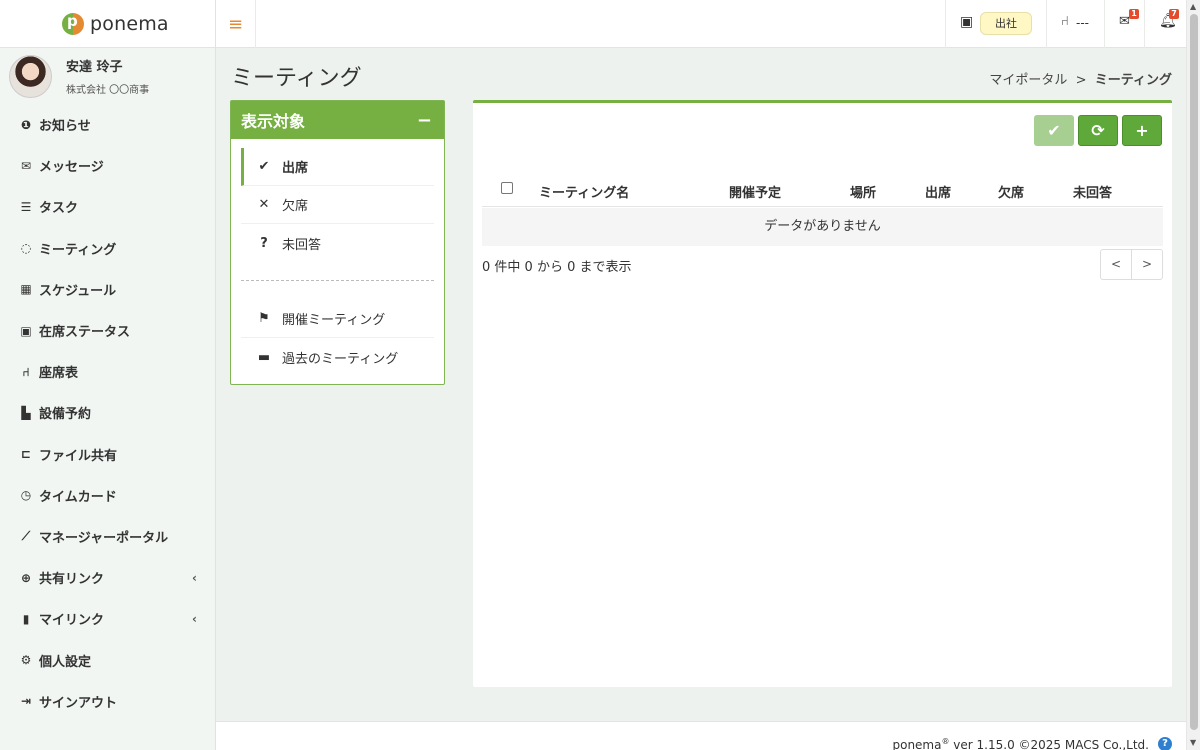 This screenshot has height=750, width=1200. What do you see at coordinates (334, 320) in the screenshot?
I see `filter-item-label: 開催ミーティング` at bounding box center [334, 320].